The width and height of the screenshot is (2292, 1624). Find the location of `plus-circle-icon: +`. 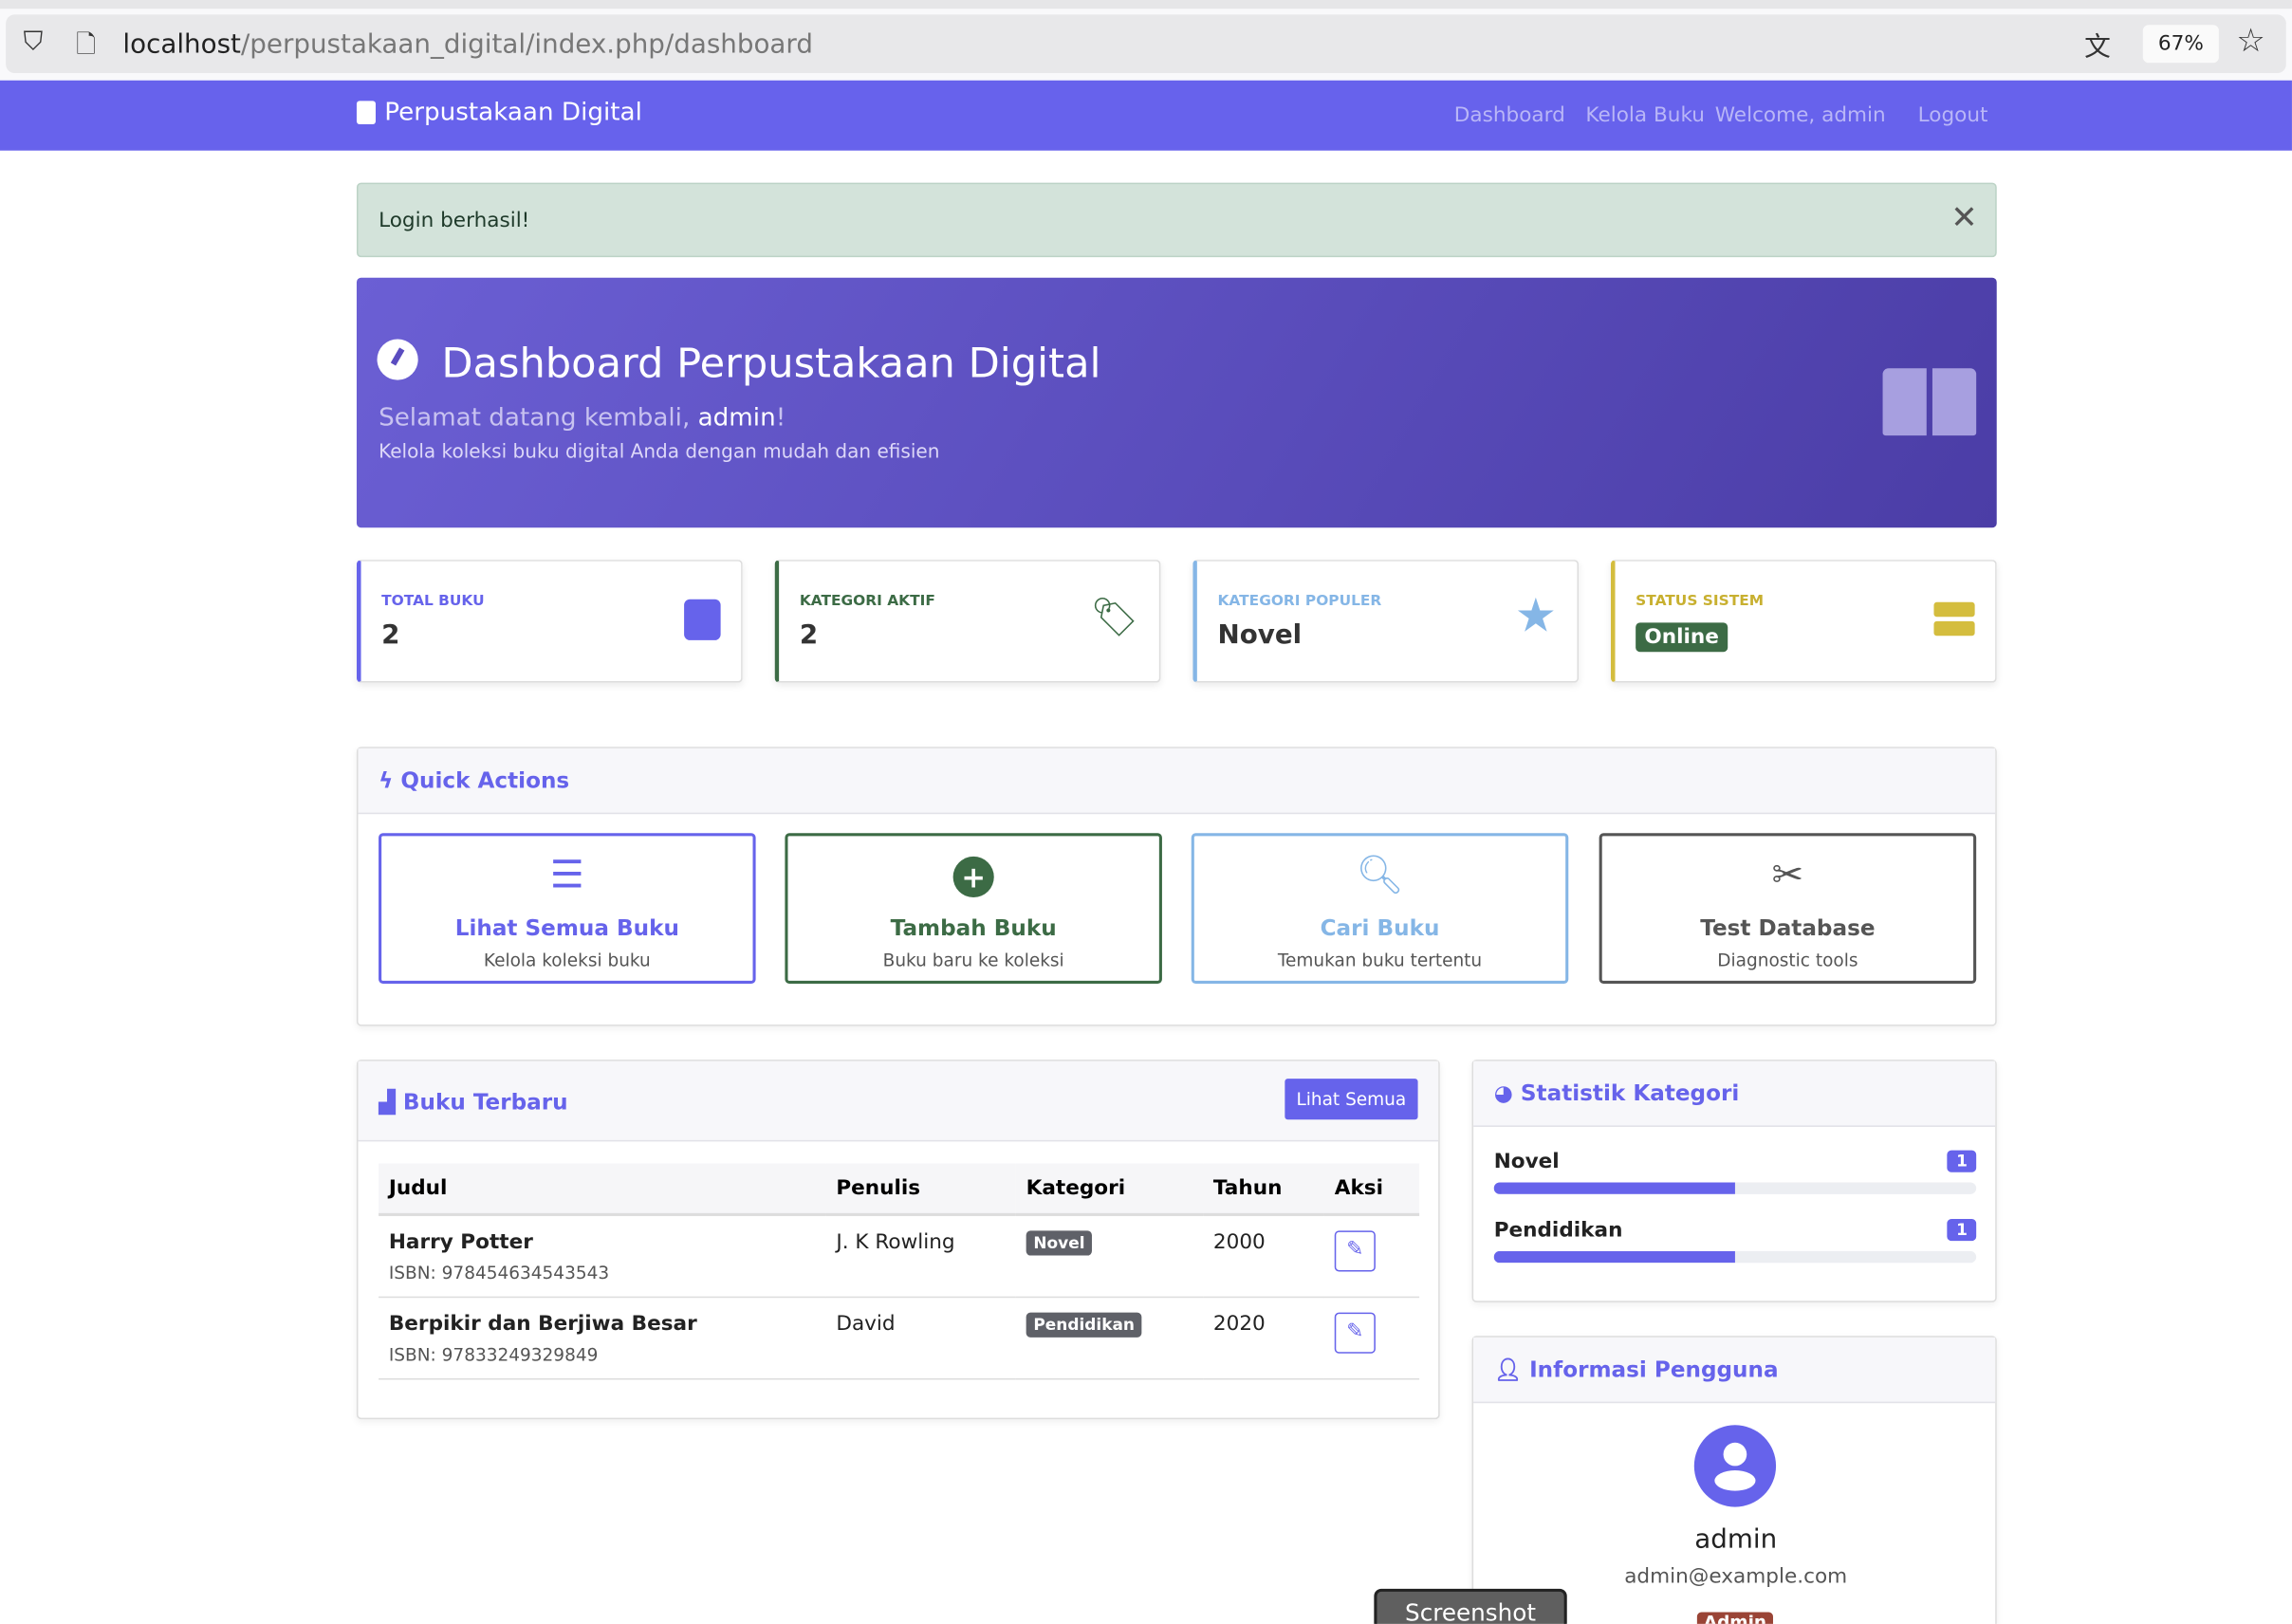

plus-circle-icon: + is located at coordinates (972, 877).